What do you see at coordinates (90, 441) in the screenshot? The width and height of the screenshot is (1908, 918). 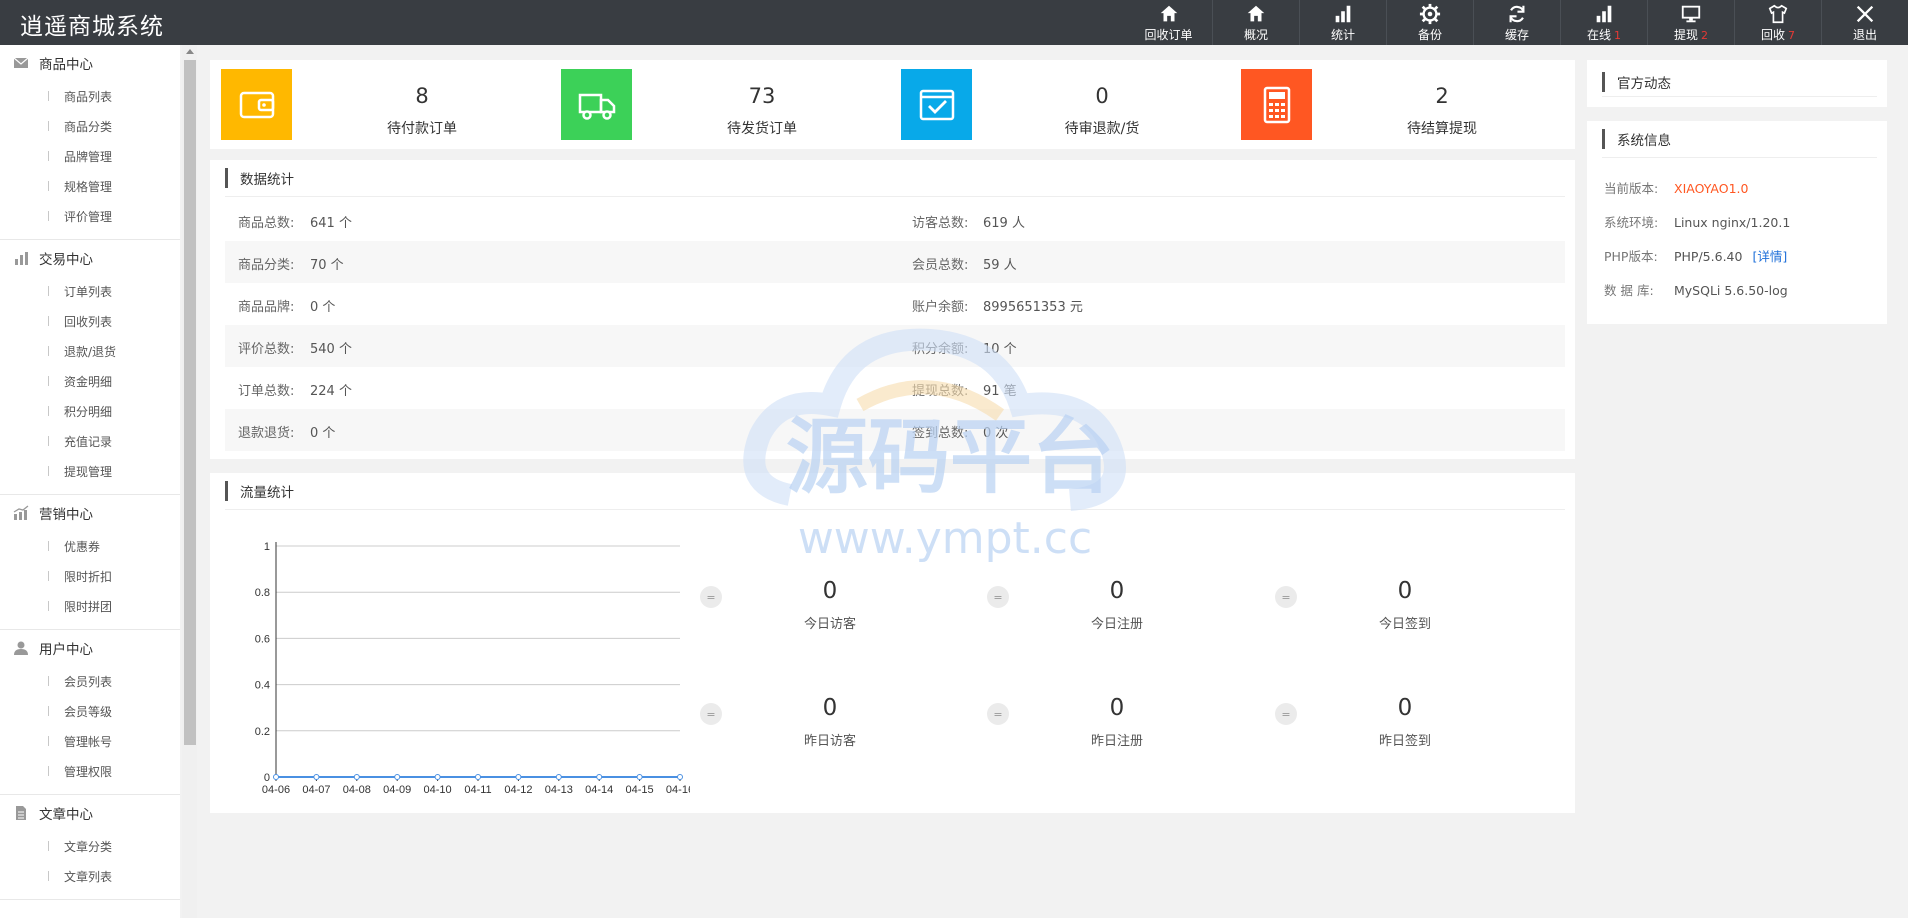 I see `sidebar-item: 充值记录` at bounding box center [90, 441].